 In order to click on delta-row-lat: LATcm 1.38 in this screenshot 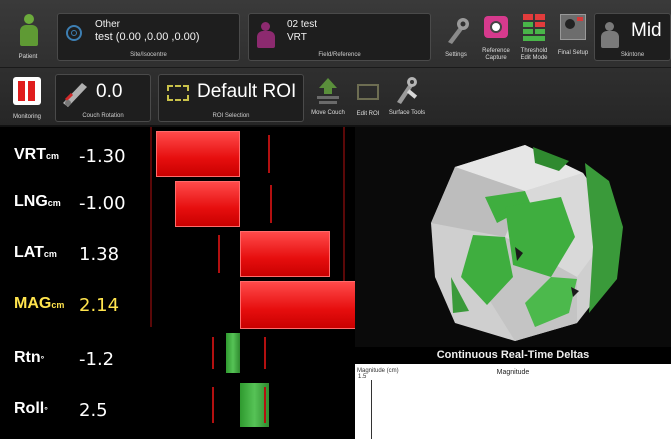, I will do `click(70, 254)`.